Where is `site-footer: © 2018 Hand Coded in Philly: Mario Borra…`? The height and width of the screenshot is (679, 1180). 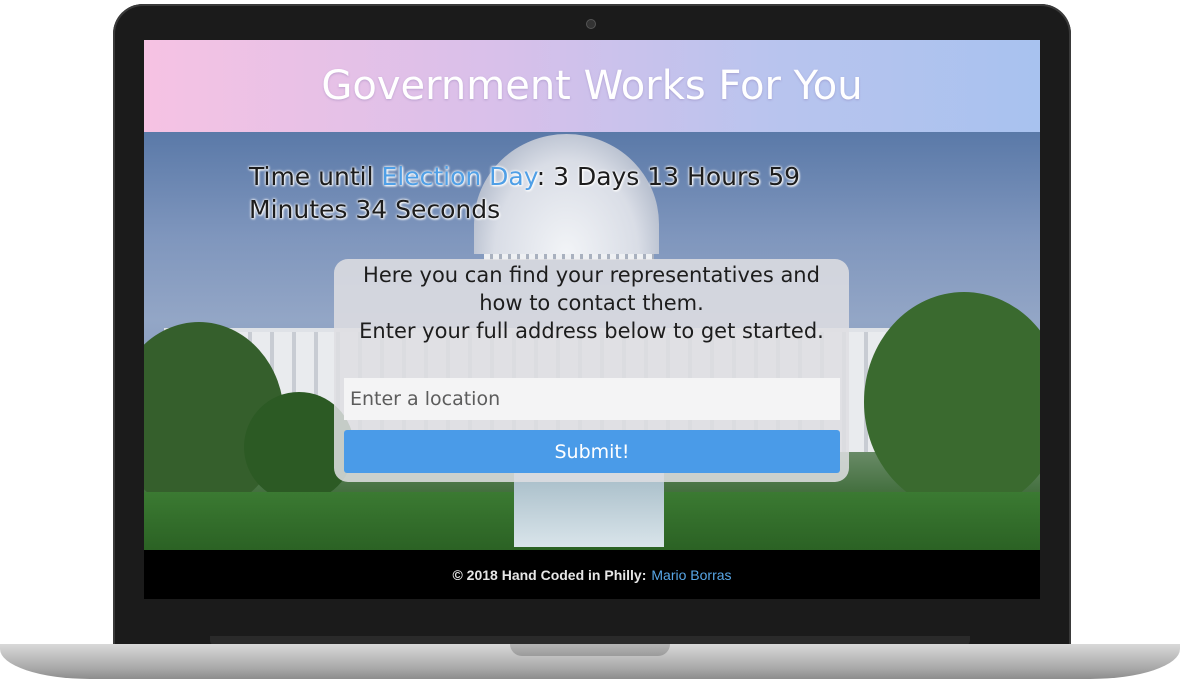 site-footer: © 2018 Hand Coded in Philly: Mario Borra… is located at coordinates (592, 574).